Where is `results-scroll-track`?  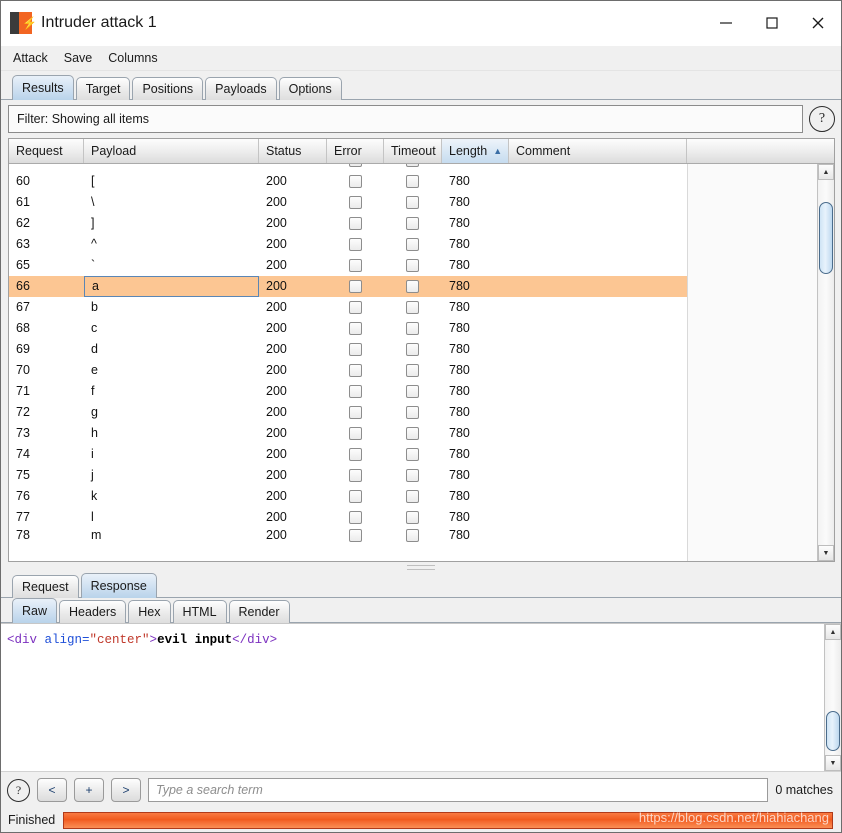 results-scroll-track is located at coordinates (826, 362).